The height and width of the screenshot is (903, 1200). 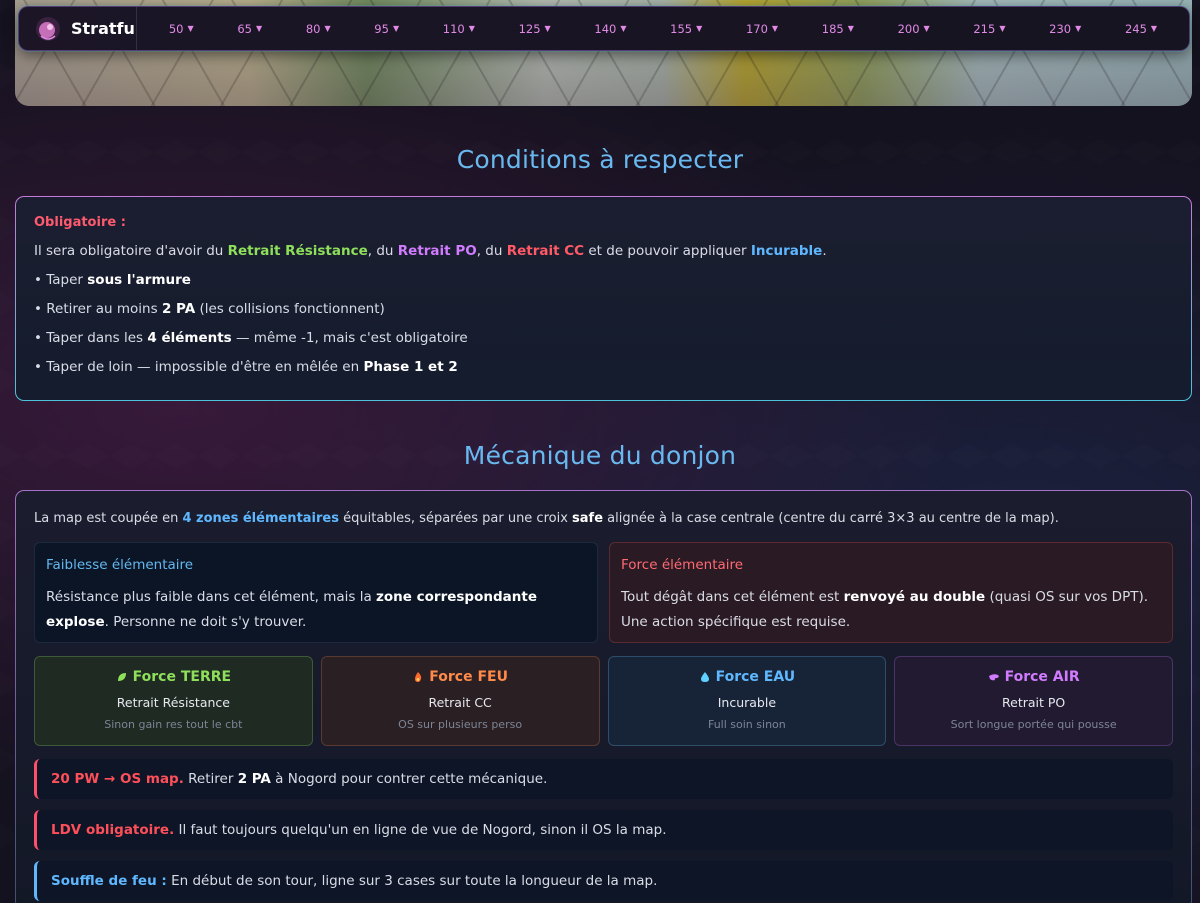 I want to click on condition-bullet: • Taper sous l'armure, so click(x=112, y=280).